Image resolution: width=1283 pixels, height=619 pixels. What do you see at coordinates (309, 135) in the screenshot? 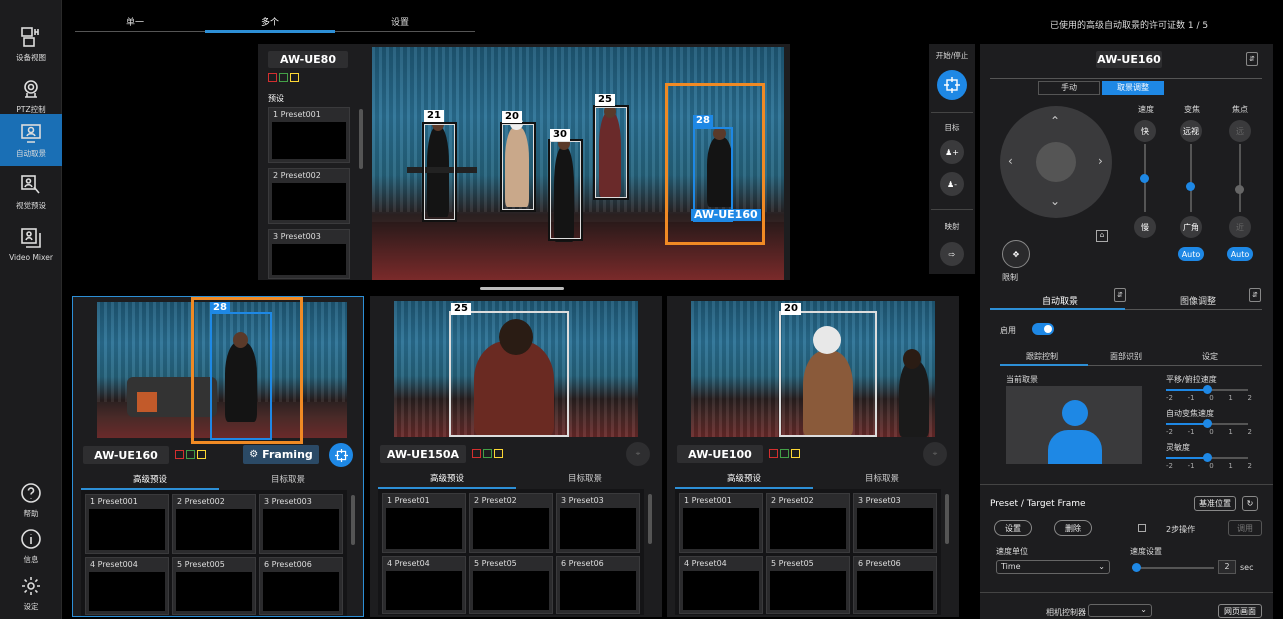
I see `main-preset-1: 1 Preset001` at bounding box center [309, 135].